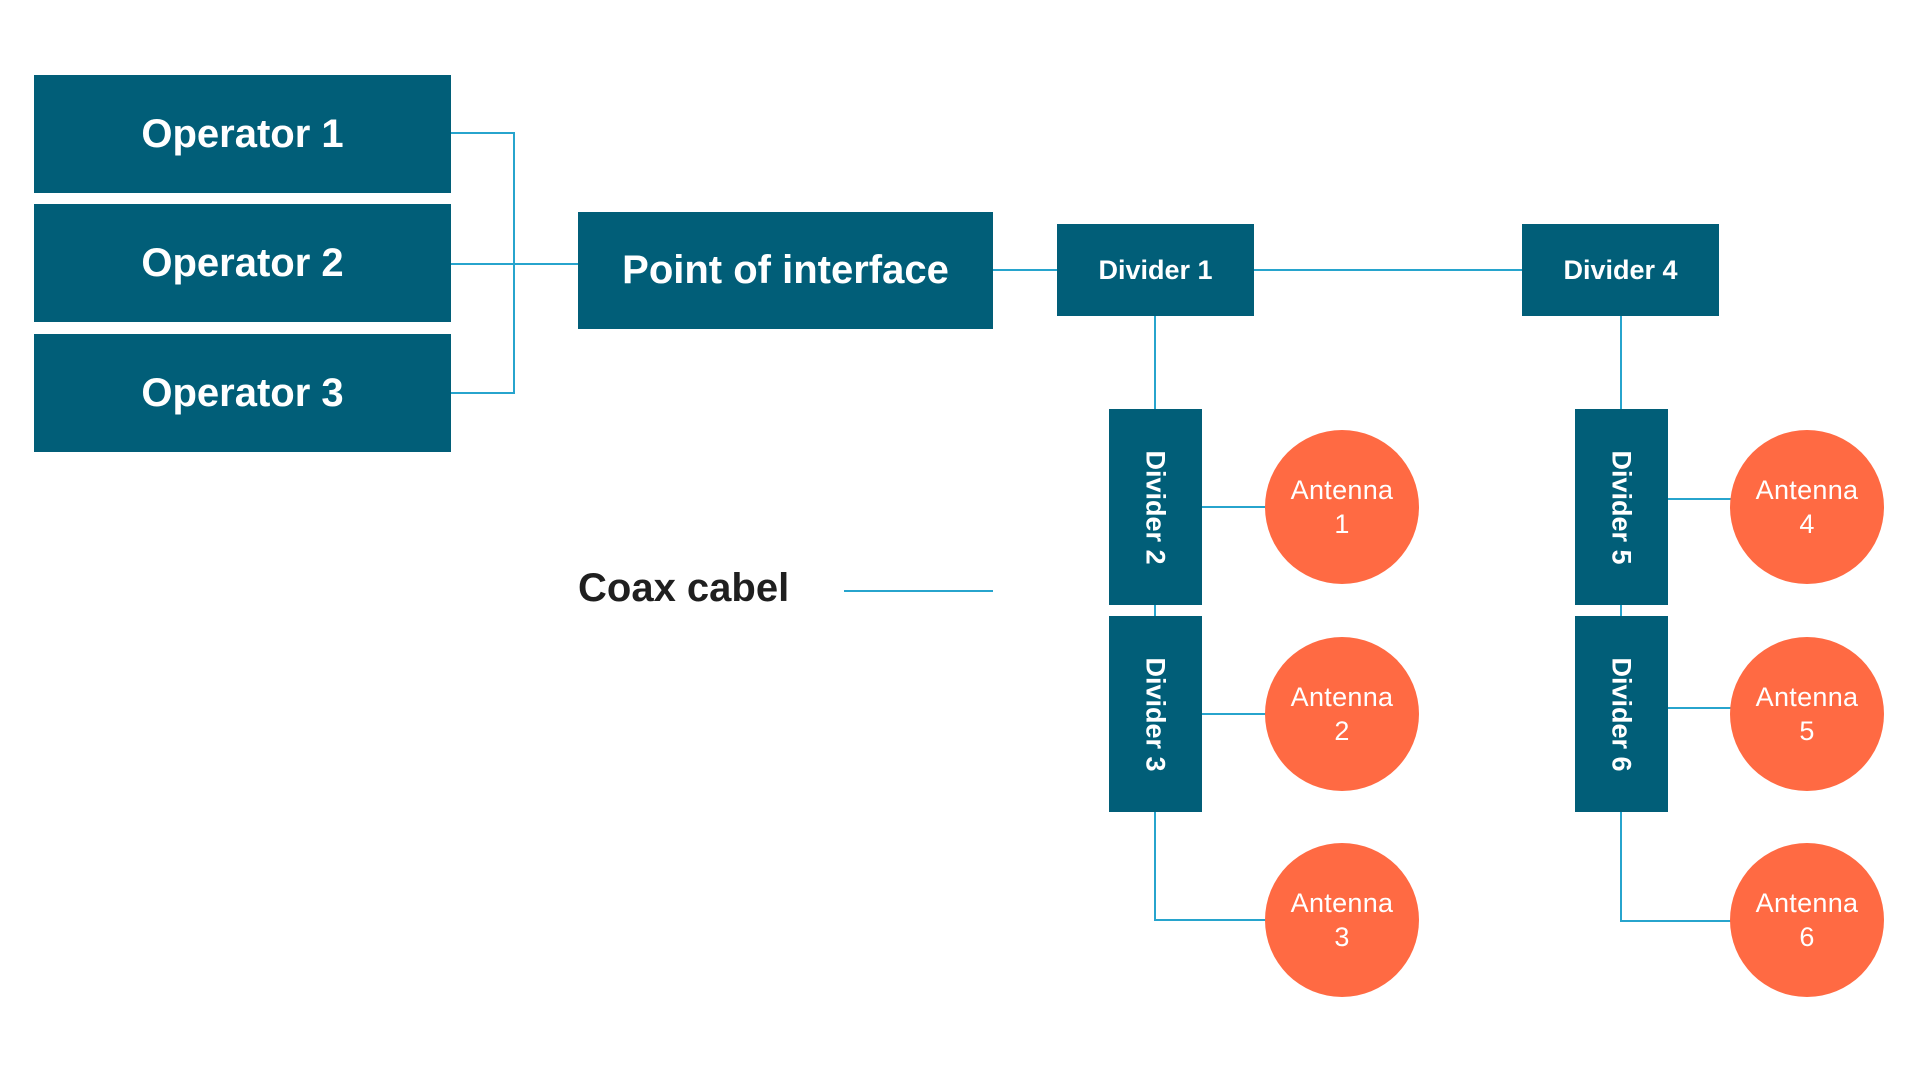 The width and height of the screenshot is (1920, 1071). What do you see at coordinates (1807, 903) in the screenshot?
I see `antenna-6-label: Antenna` at bounding box center [1807, 903].